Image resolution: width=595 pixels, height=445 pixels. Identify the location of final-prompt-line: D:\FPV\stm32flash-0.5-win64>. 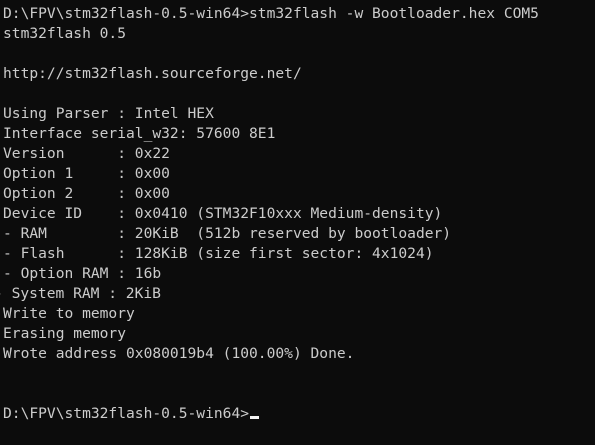
(297, 414).